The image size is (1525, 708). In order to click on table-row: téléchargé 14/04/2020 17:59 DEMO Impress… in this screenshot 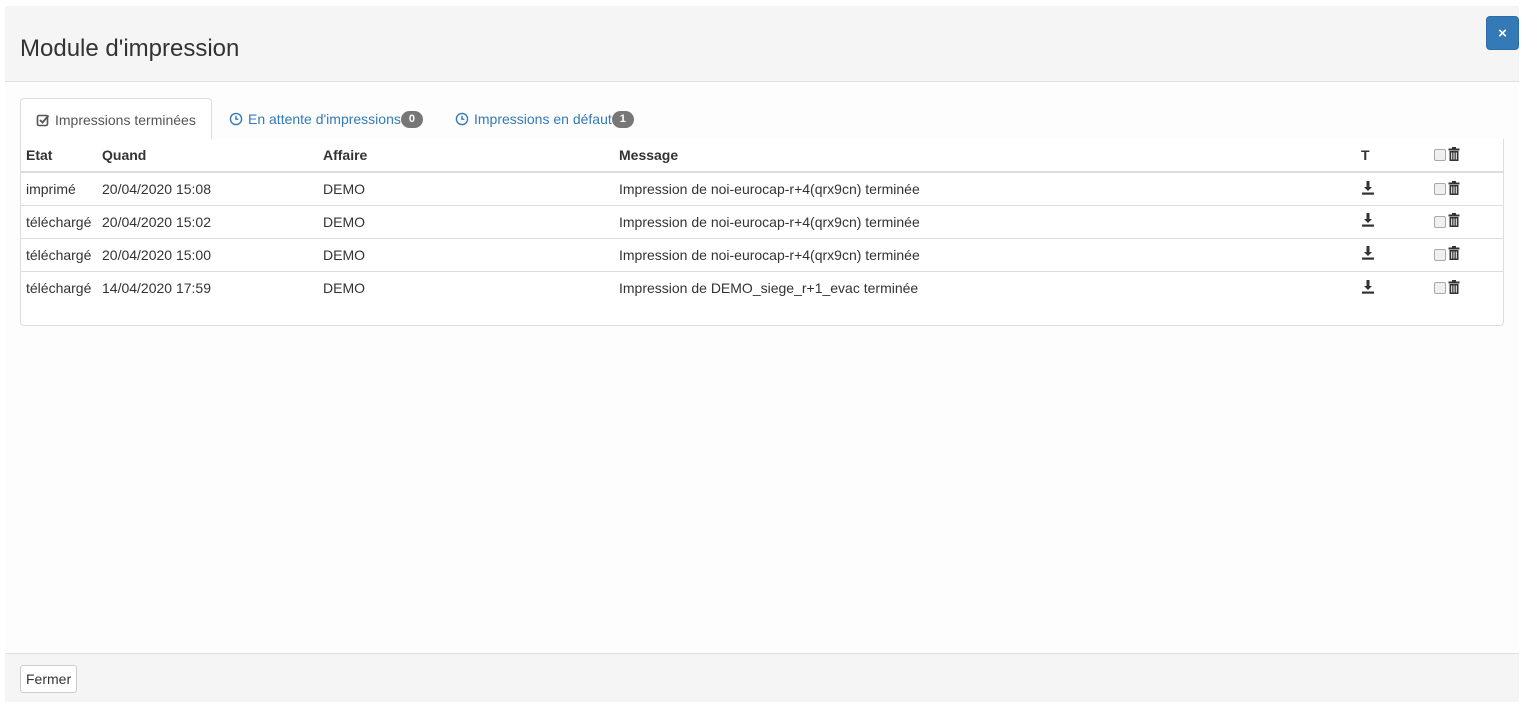, I will do `click(762, 287)`.